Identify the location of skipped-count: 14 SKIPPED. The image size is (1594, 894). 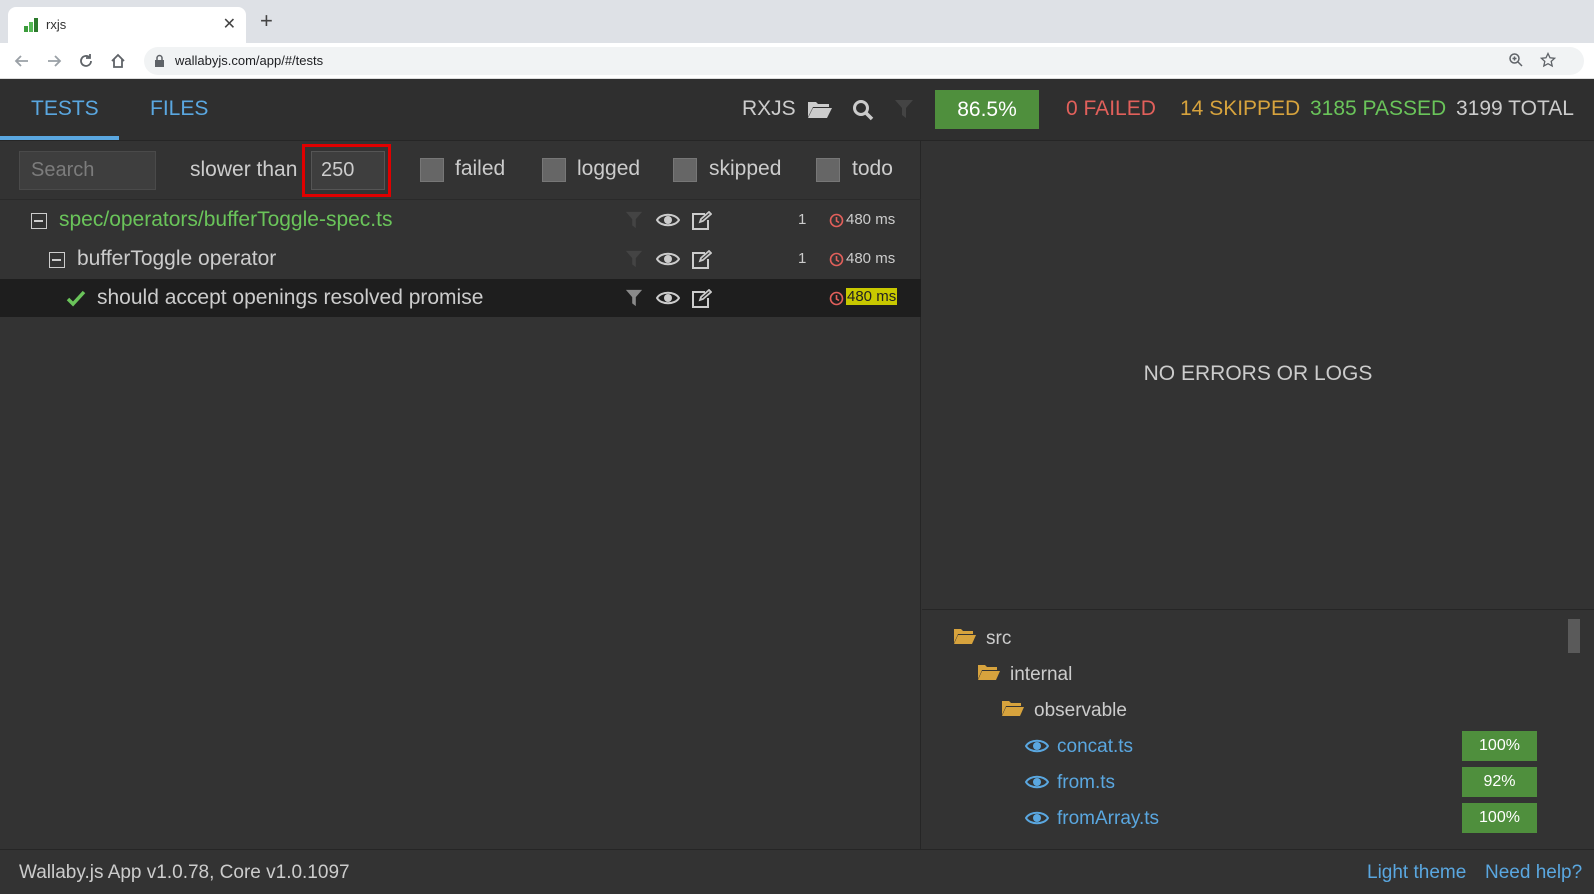
(1240, 108).